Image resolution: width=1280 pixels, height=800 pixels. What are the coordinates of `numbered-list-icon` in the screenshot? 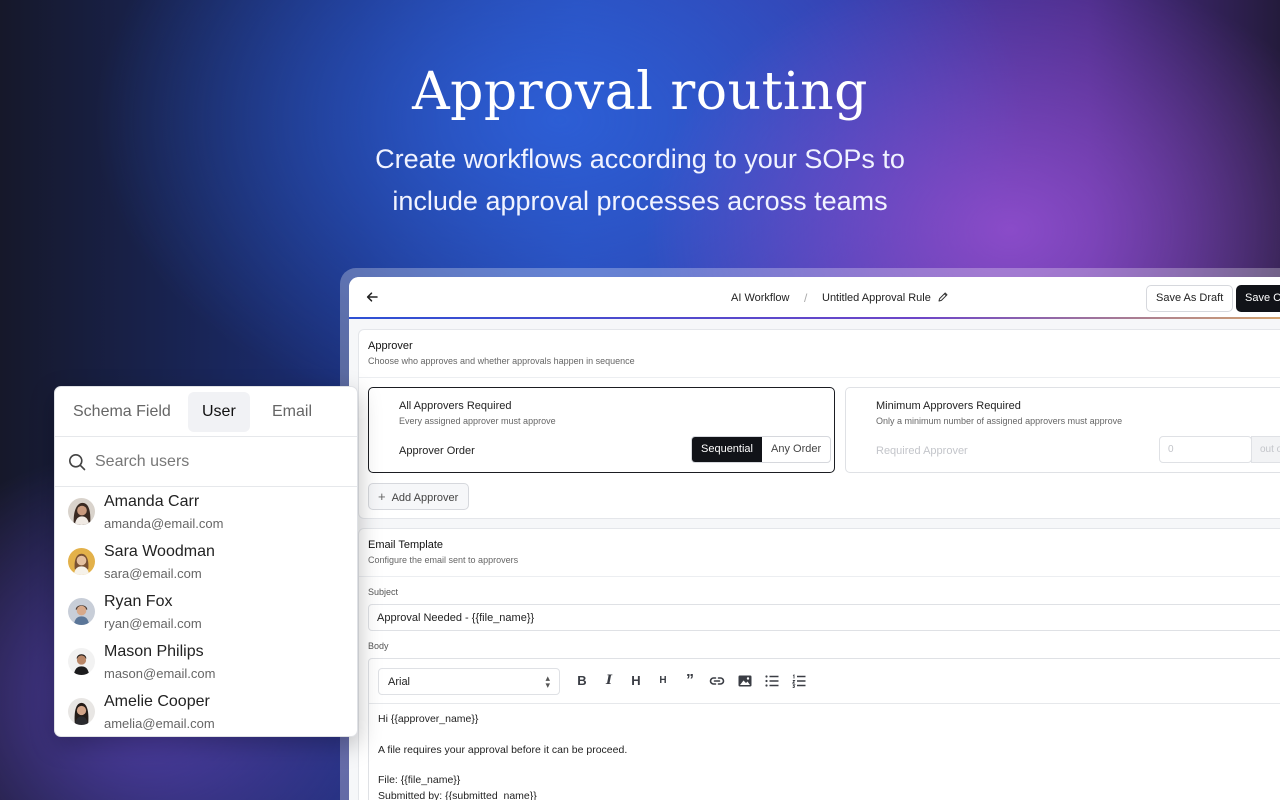 It's located at (799, 681).